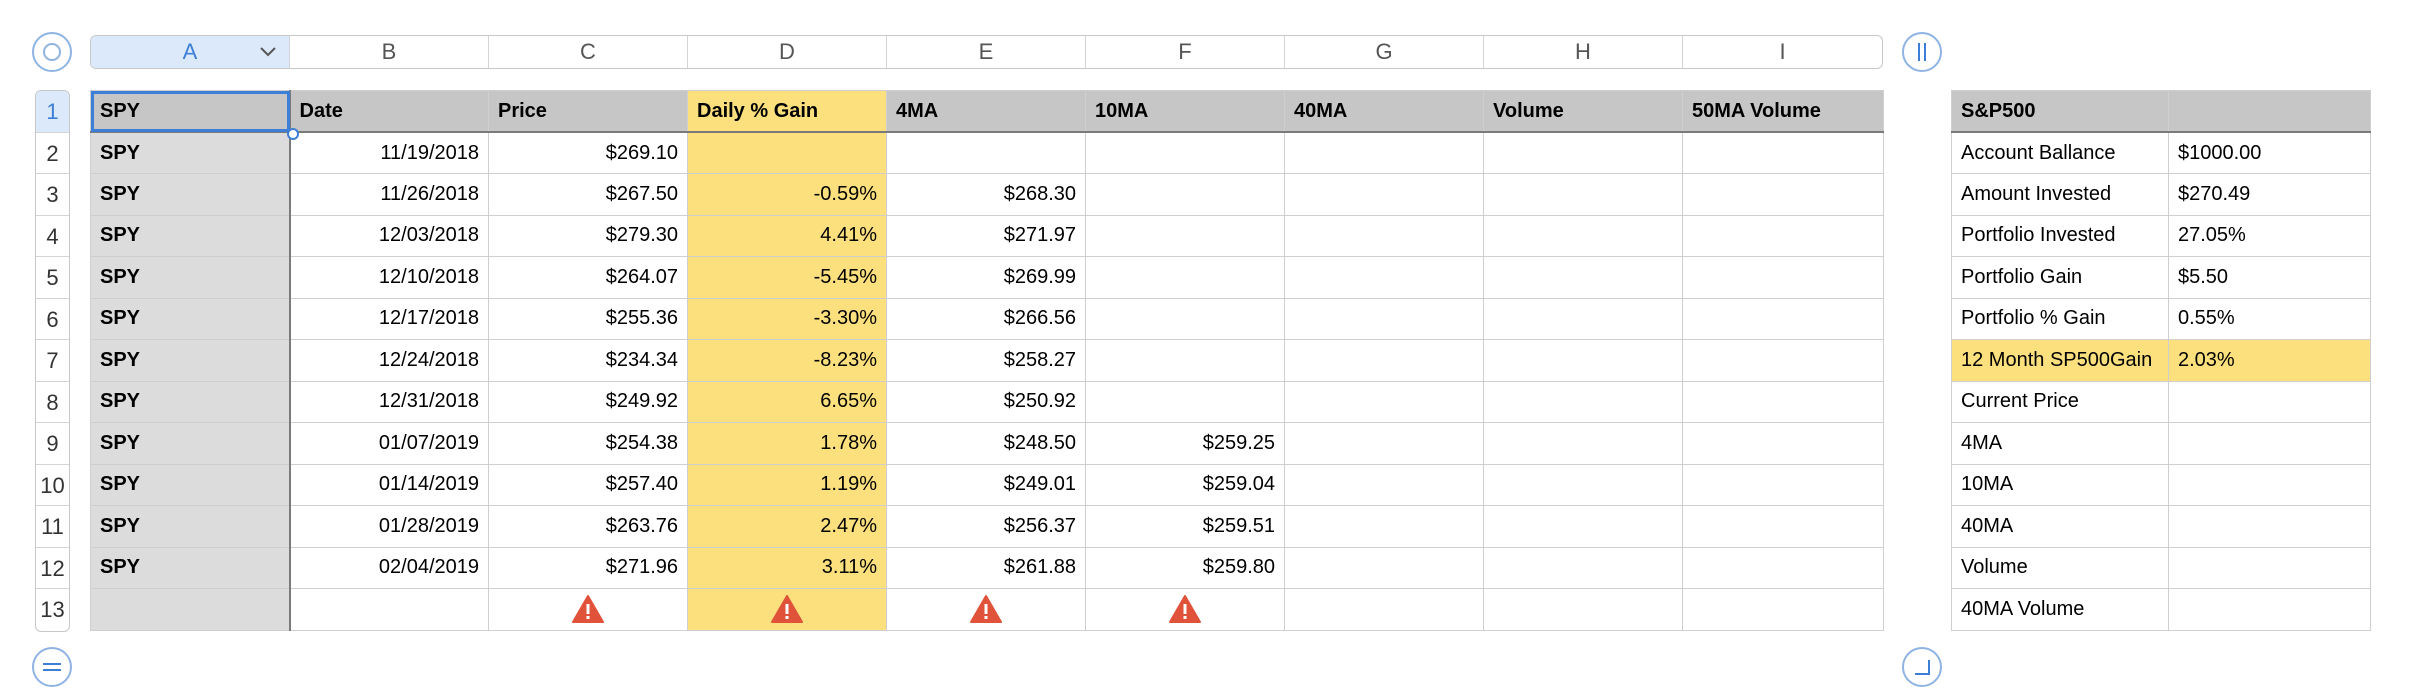 This screenshot has height=690, width=2410. I want to click on cell-price: $264.07, so click(588, 277).